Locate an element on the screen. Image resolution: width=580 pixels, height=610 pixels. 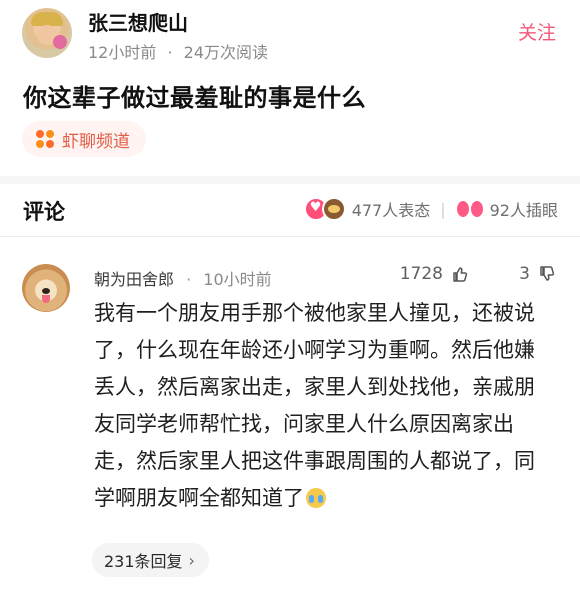
comments-header: 评论 477人表态 | 92人插眼 is located at coordinates (290, 210).